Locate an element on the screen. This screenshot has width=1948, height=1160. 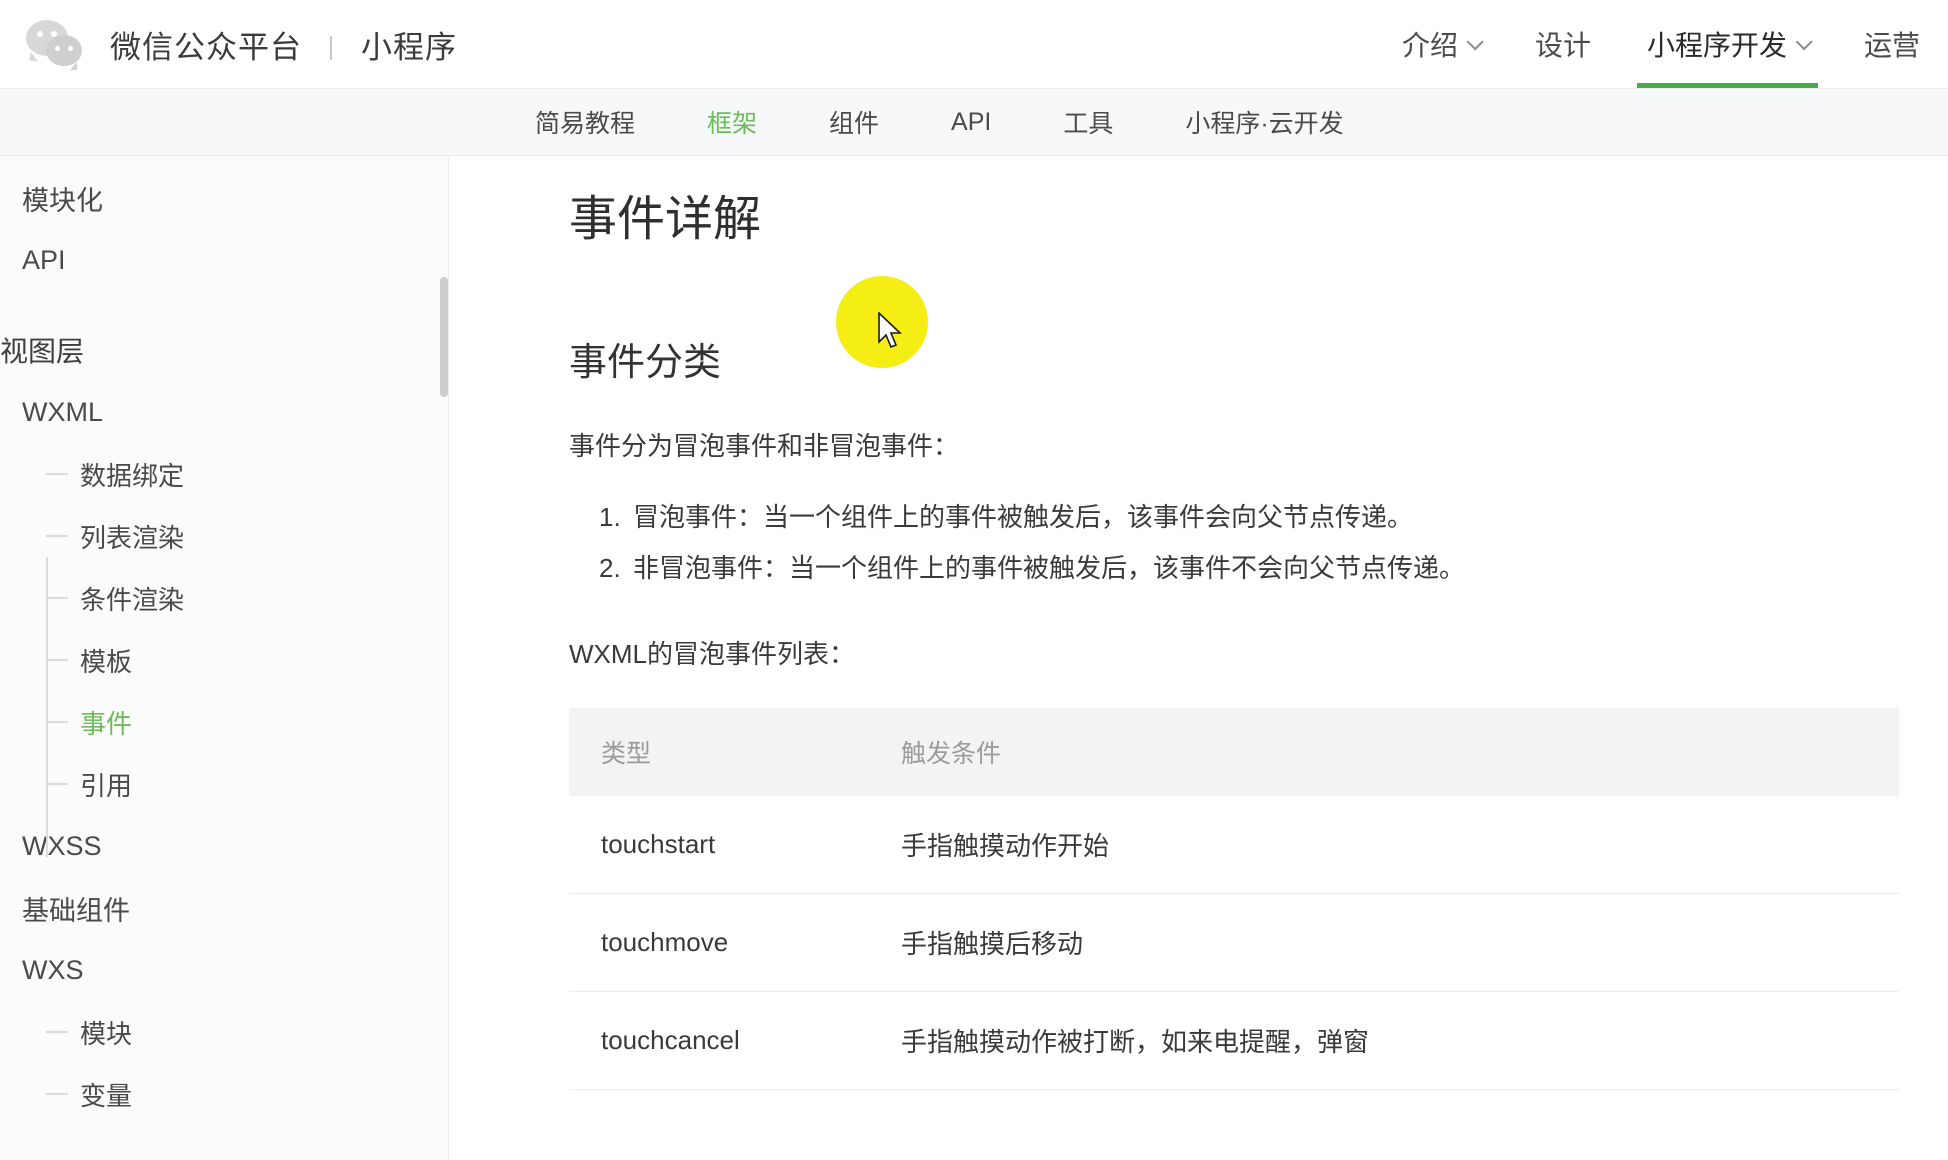
mouse-pointer-icon is located at coordinates (890, 330).